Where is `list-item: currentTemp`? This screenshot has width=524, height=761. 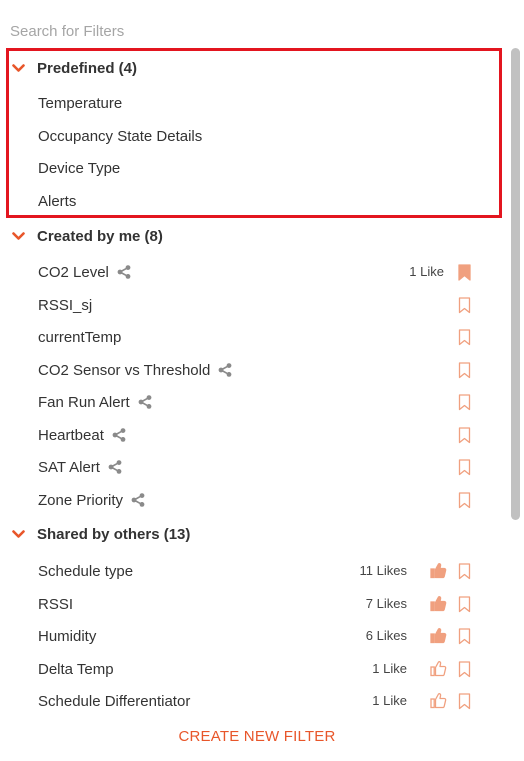
list-item: currentTemp is located at coordinates (256, 337).